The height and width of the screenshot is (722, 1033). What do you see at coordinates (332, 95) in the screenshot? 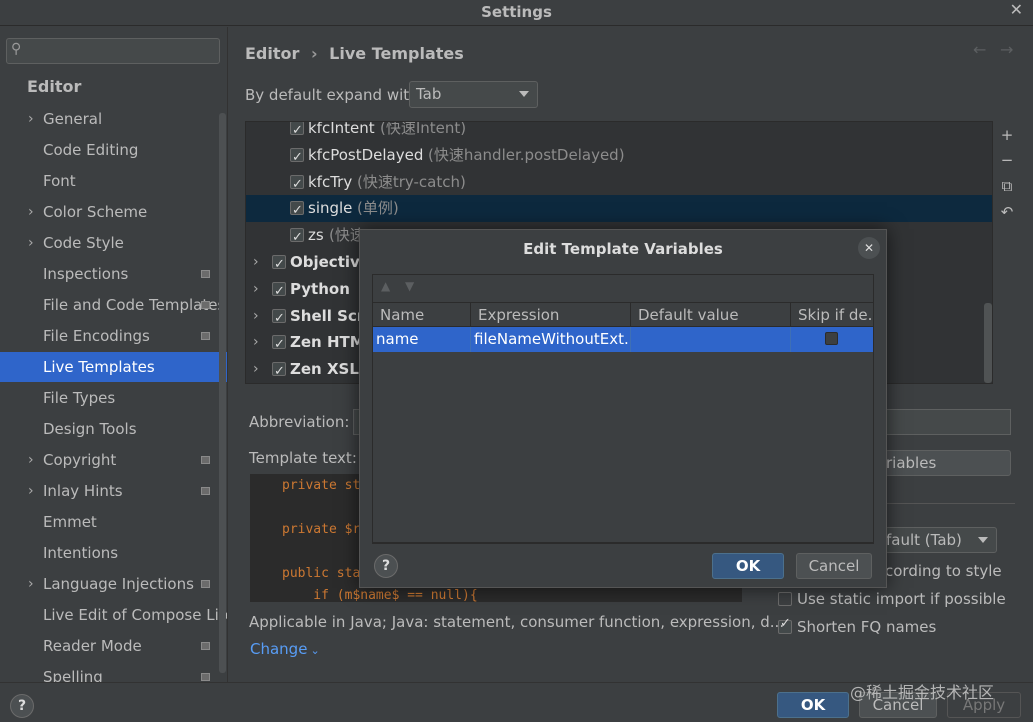
I see `expand-label: By default expand with` at bounding box center [332, 95].